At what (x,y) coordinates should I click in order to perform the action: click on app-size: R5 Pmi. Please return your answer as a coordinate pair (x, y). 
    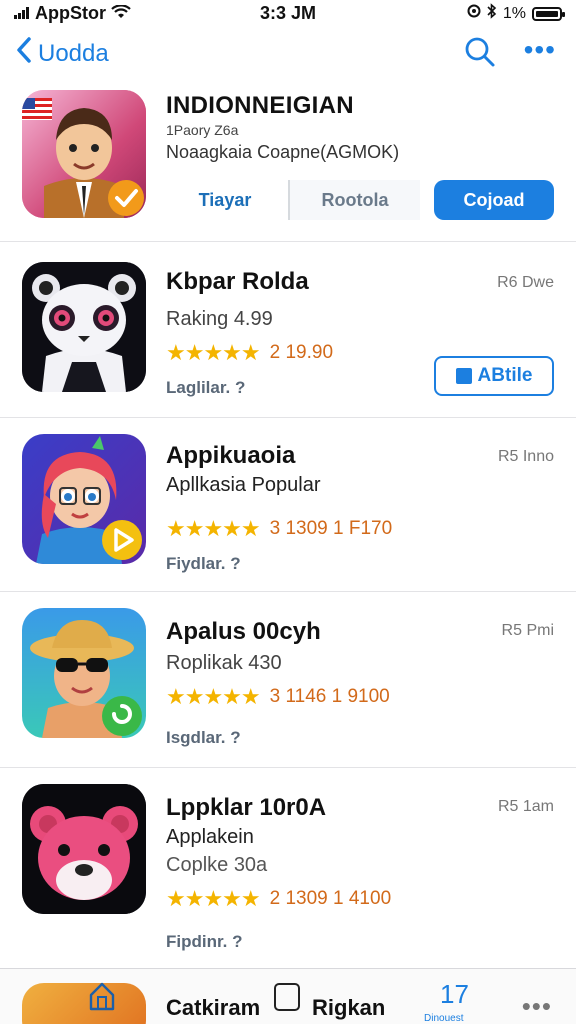
    Looking at the image, I should click on (527, 630).